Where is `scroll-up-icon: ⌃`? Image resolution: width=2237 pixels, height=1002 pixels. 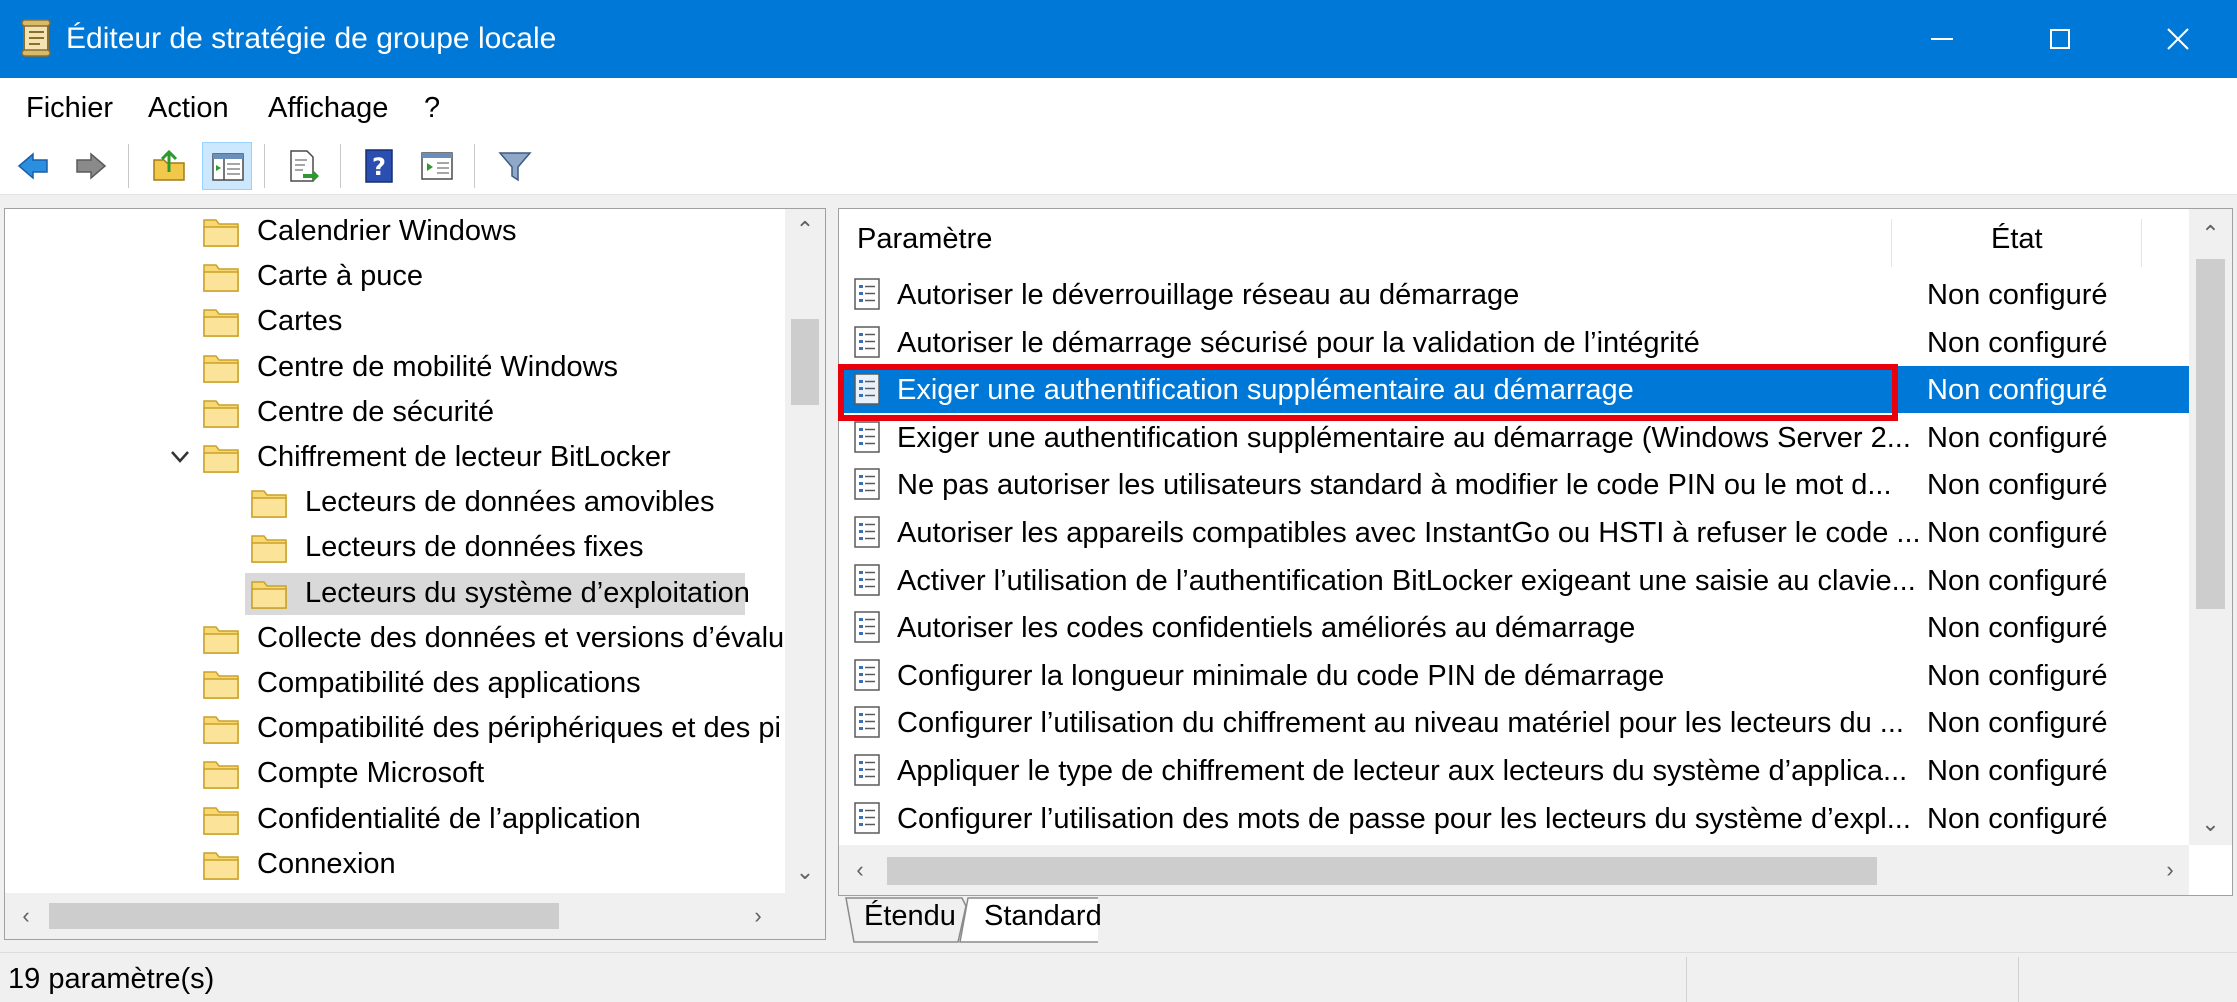
scroll-up-icon: ⌃ is located at coordinates (805, 230).